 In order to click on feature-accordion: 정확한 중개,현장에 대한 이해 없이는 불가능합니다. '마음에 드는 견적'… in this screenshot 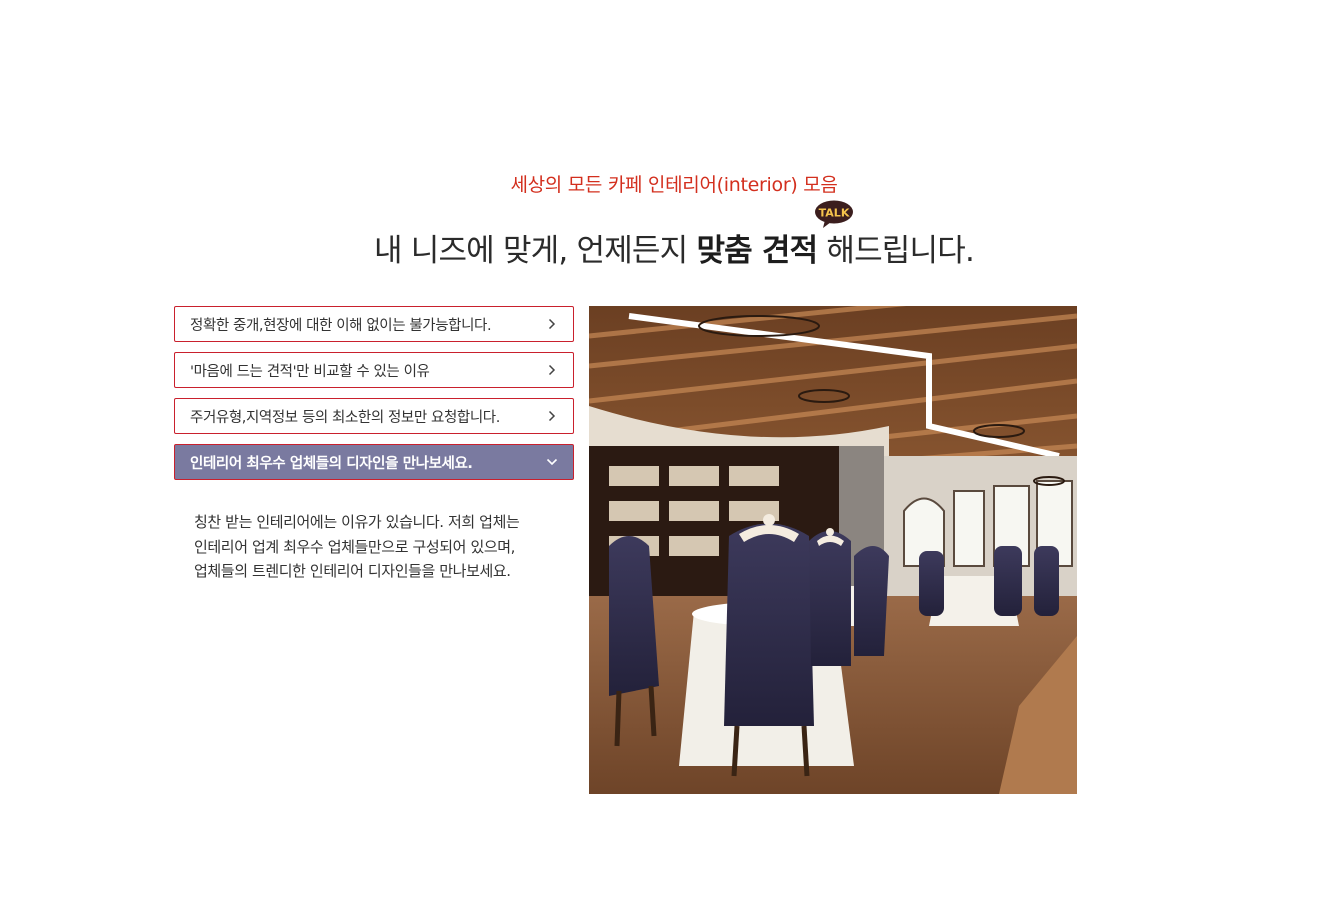, I will do `click(374, 398)`.